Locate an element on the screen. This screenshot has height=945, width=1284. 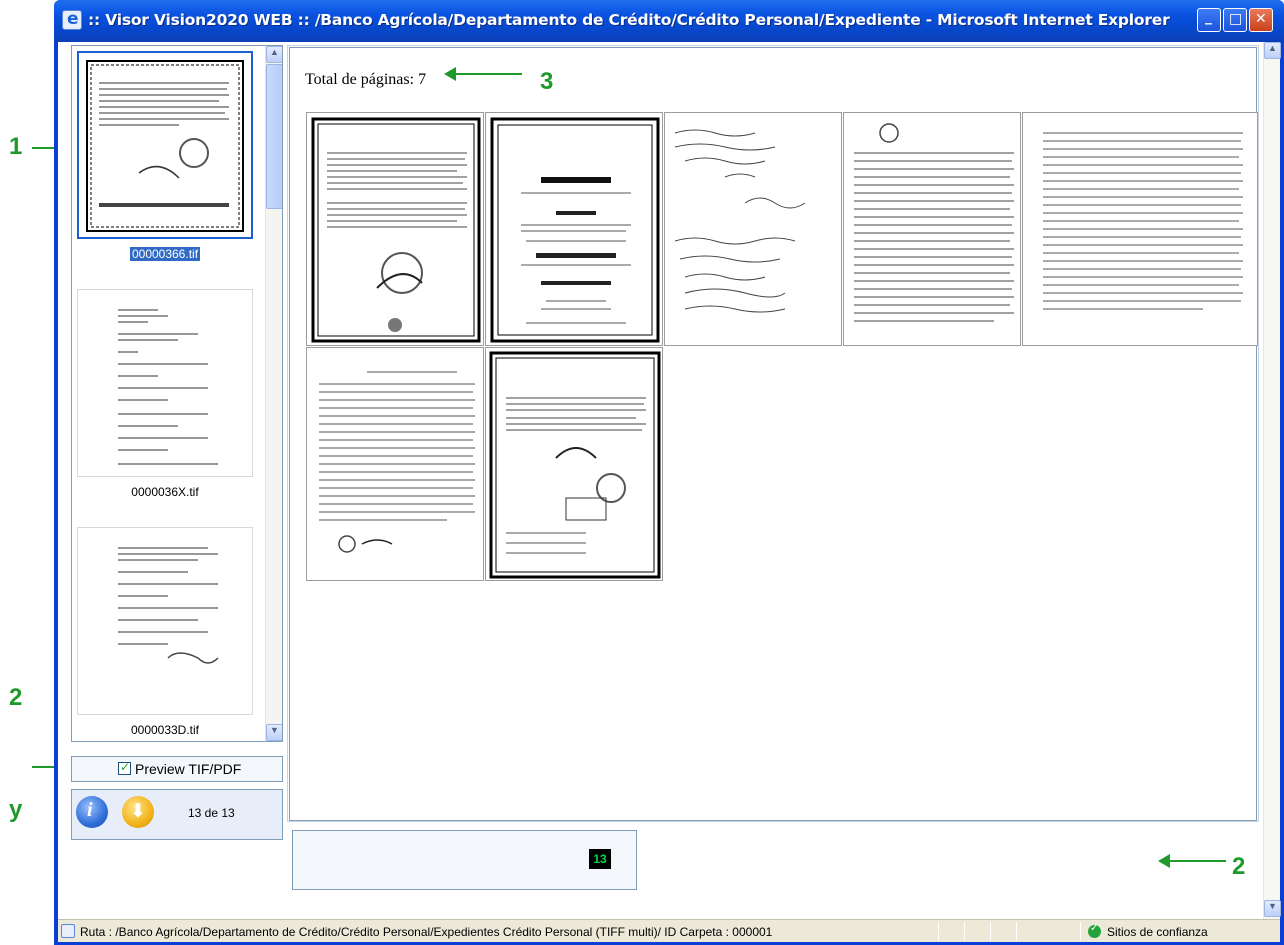
maximize-button: □ is located at coordinates (1235, 20).